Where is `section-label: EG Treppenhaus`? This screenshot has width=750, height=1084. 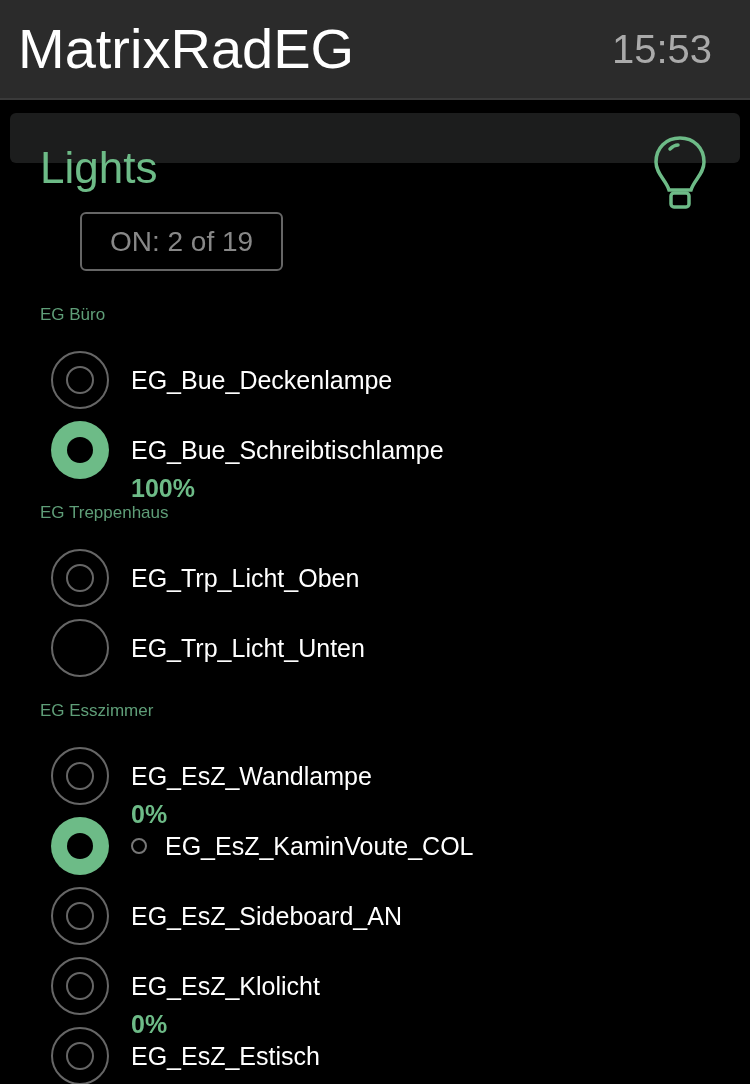
section-label: EG Treppenhaus is located at coordinates (105, 513).